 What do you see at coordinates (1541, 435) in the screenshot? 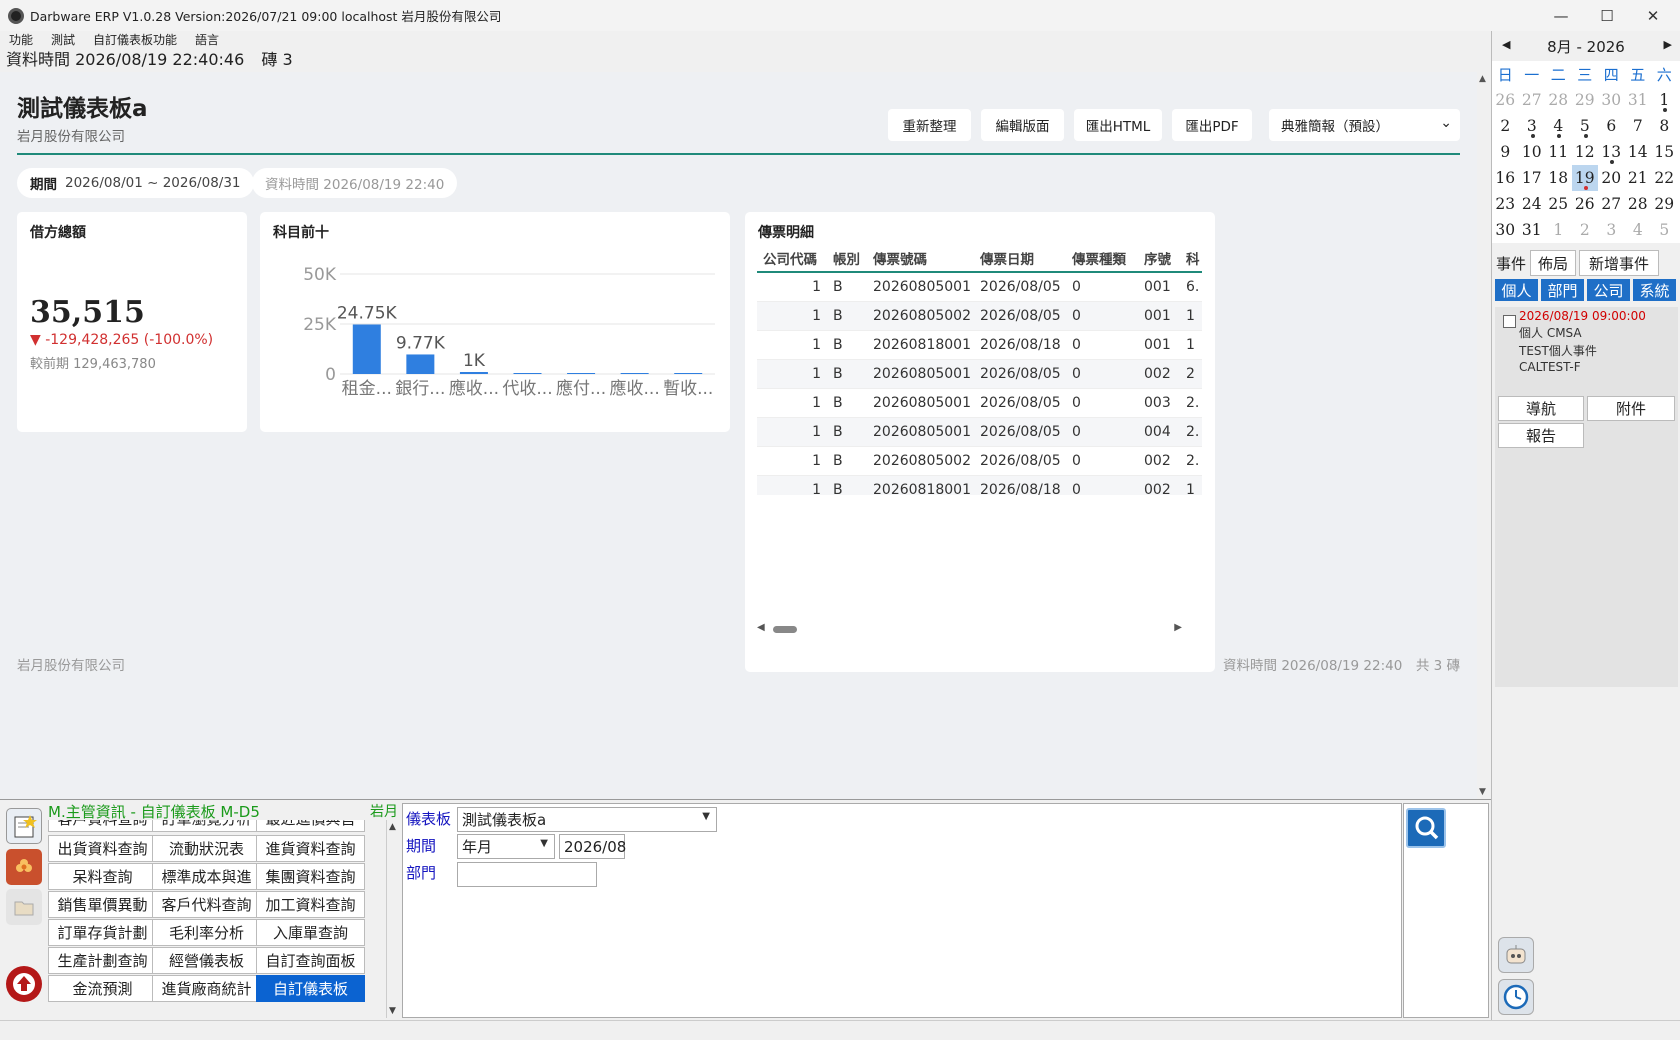
I see `report-button: 報告` at bounding box center [1541, 435].